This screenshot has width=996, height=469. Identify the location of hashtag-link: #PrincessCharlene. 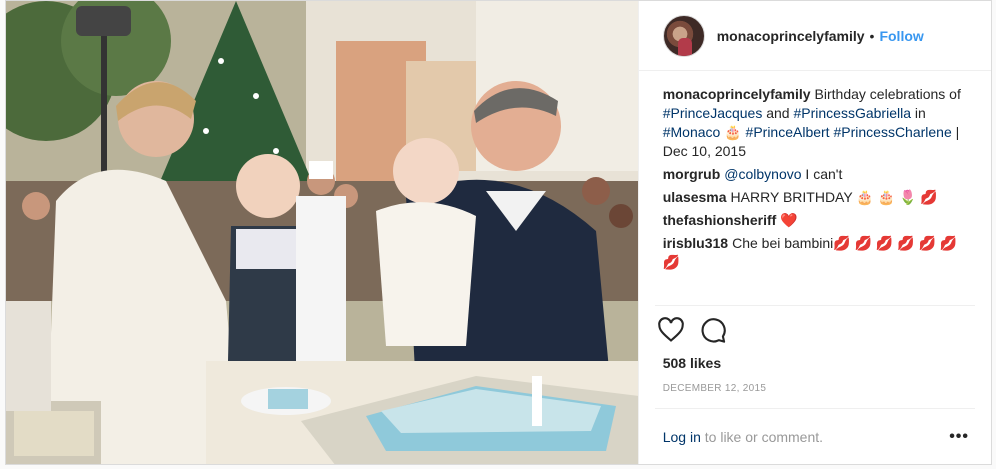
(892, 132).